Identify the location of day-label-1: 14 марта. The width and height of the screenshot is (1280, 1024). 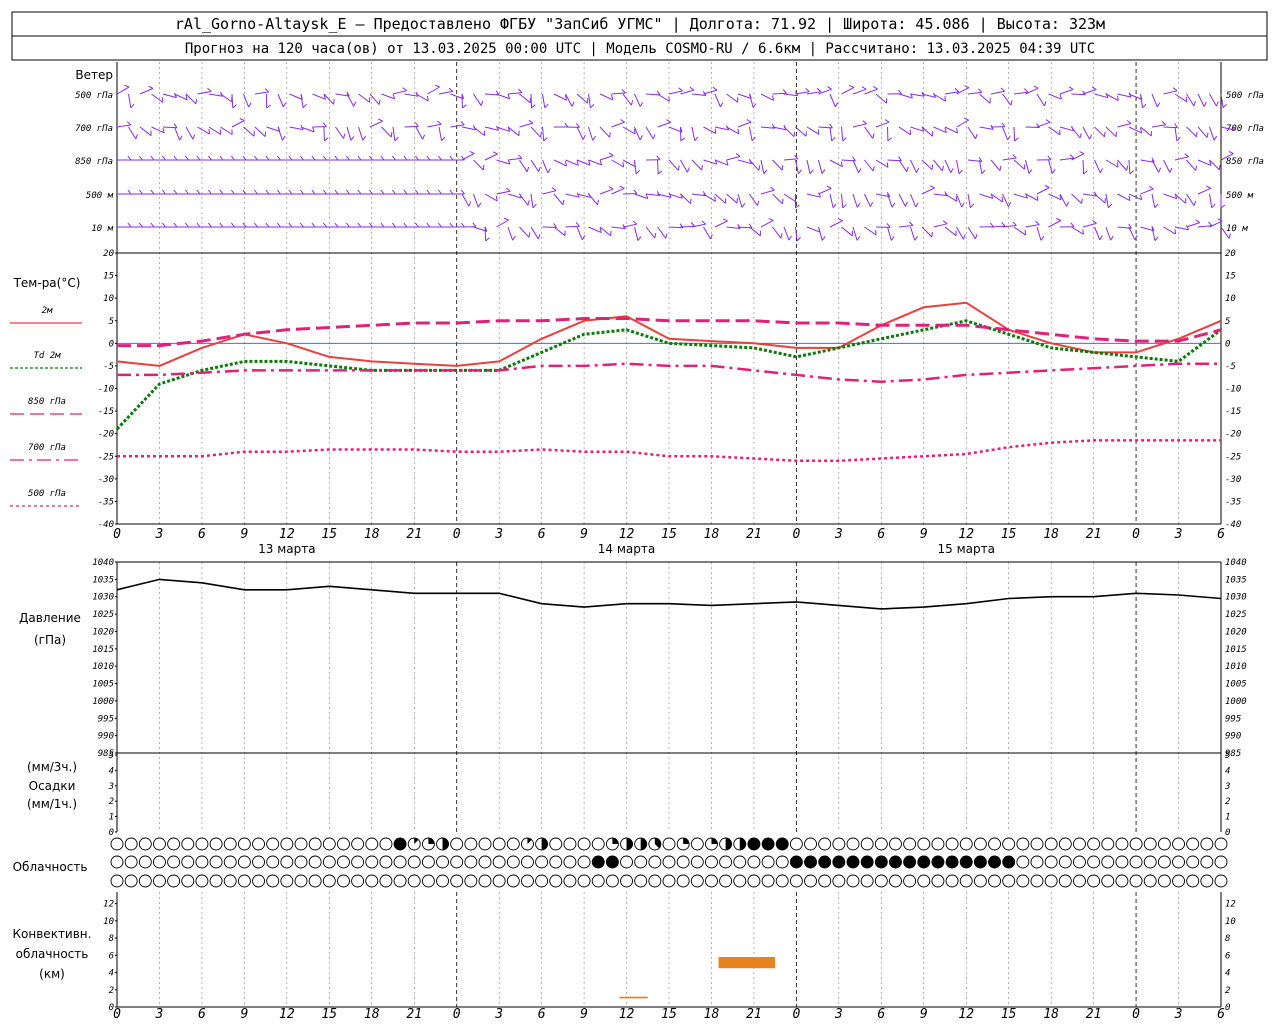
(626, 549).